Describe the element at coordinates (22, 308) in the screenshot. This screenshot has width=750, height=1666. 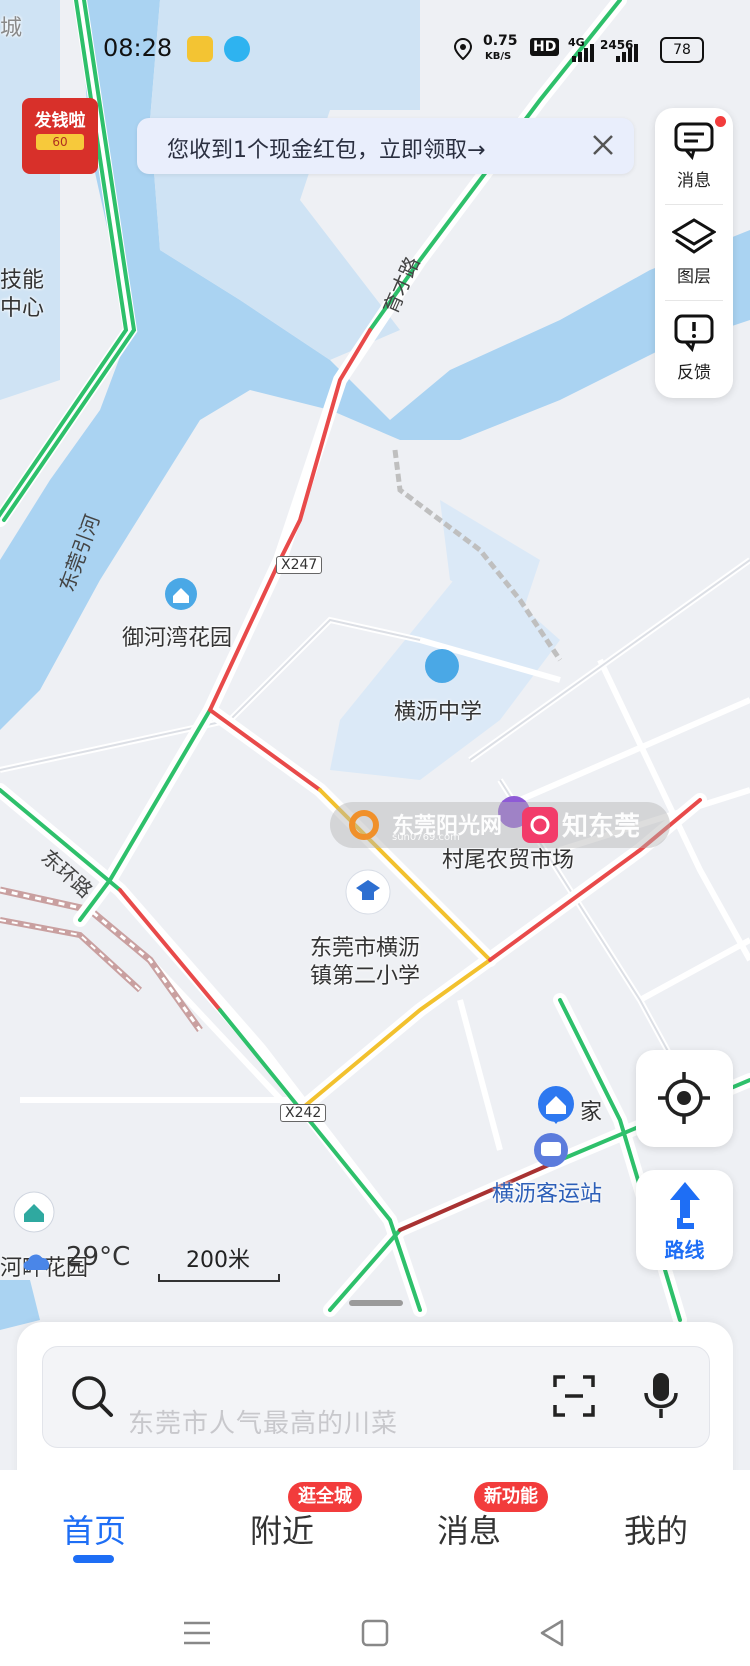
I see `place-label-skill-center-2: 中心` at that location.